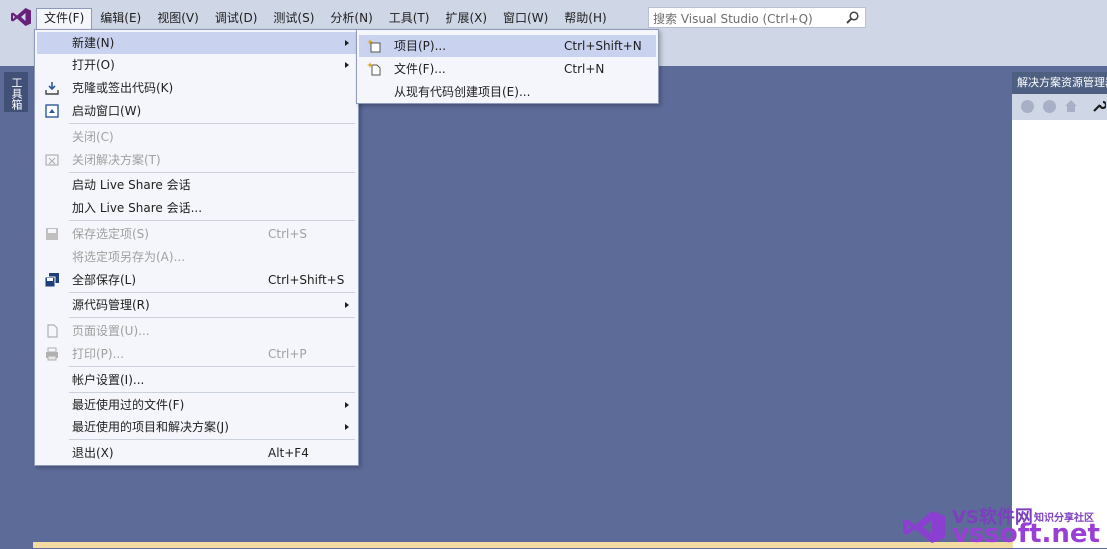  What do you see at coordinates (178, 18) in the screenshot?
I see `menu-view: 视图(V)` at bounding box center [178, 18].